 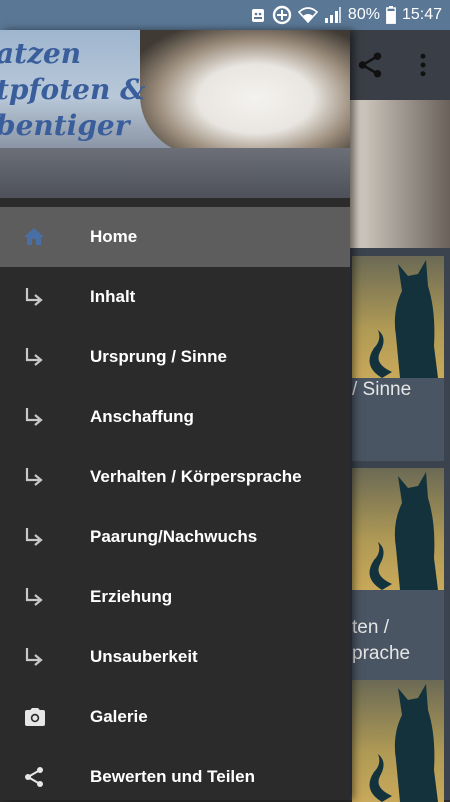 What do you see at coordinates (158, 356) in the screenshot?
I see `menu-item-label: Ursprung / Sinne` at bounding box center [158, 356].